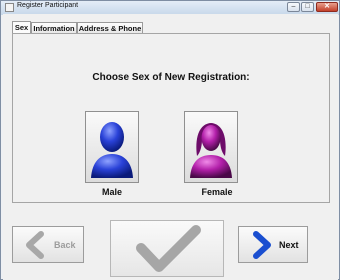 The width and height of the screenshot is (340, 280). Describe the element at coordinates (48, 244) in the screenshot. I see `back-button: Back` at that location.